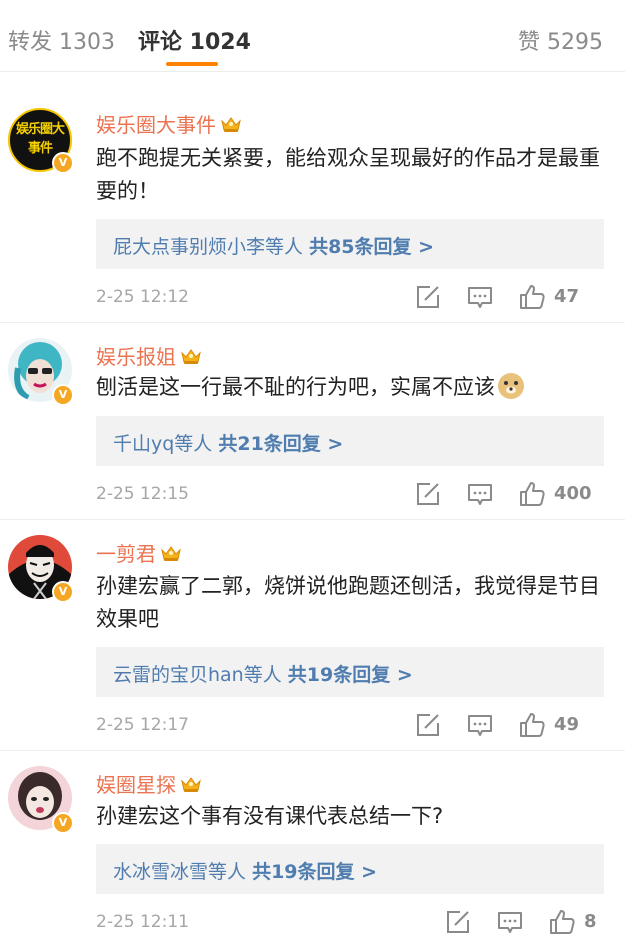 This screenshot has height=937, width=625. Describe the element at coordinates (136, 785) in the screenshot. I see `username-text: 娱圈星探` at that location.